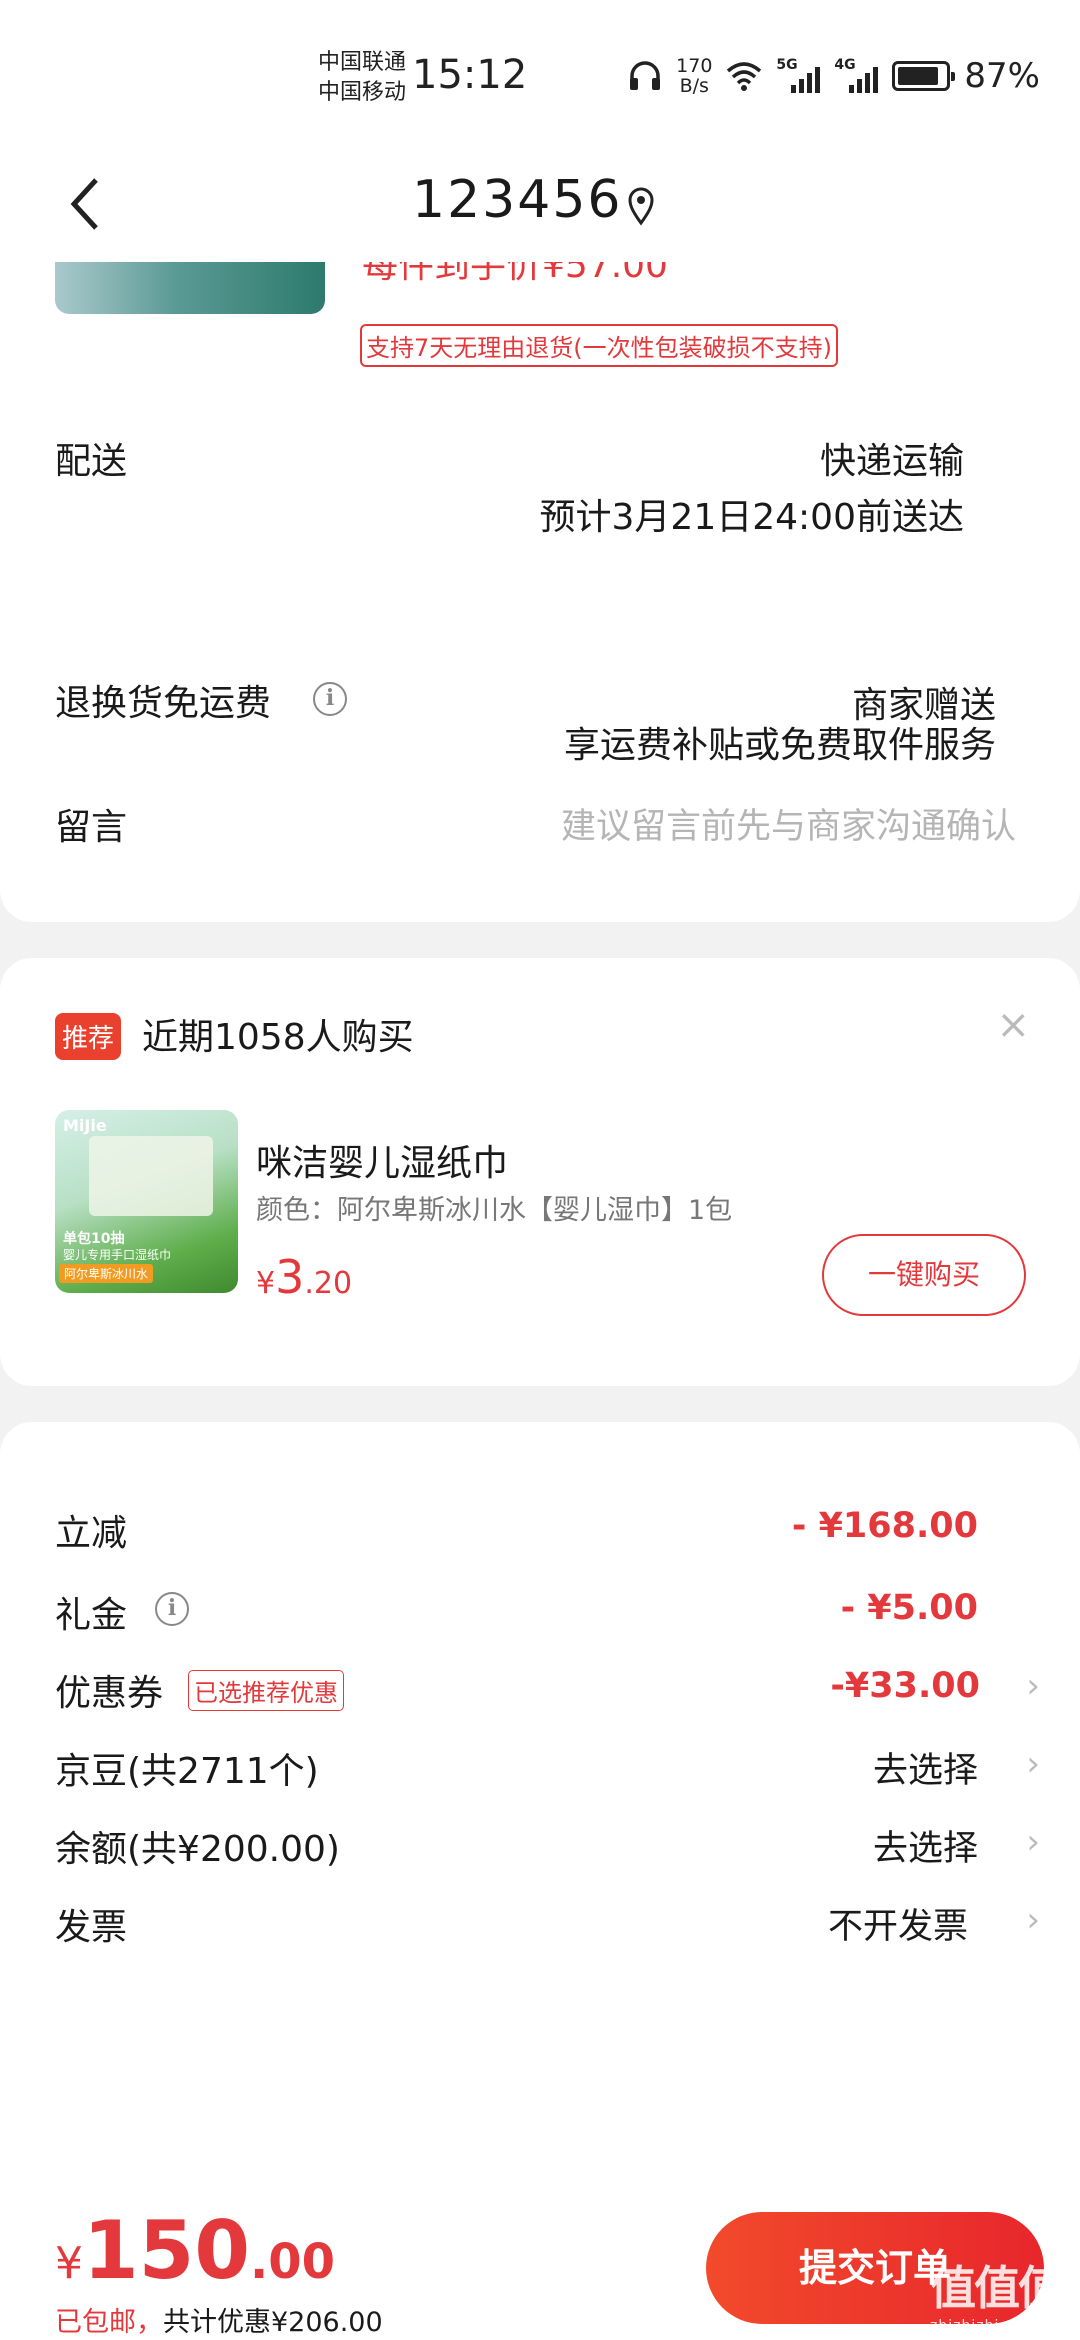  Describe the element at coordinates (788, 823) in the screenshot. I see `message-input: 建议留言前先与商家沟通确认` at that location.